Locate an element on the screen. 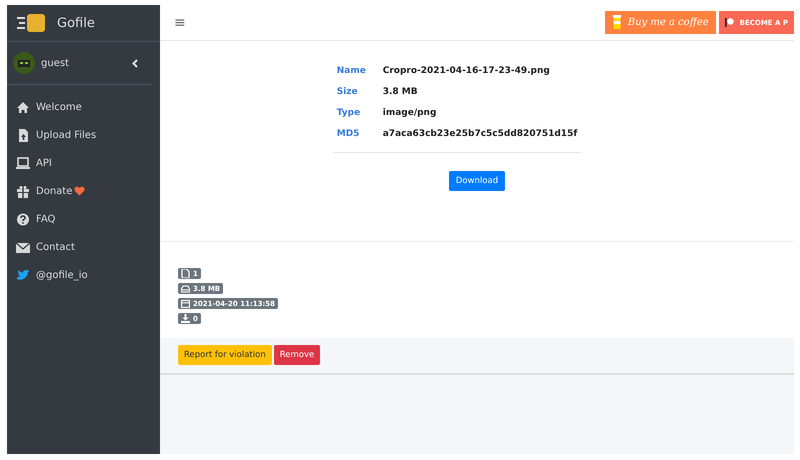 The image size is (800, 460). home-icon is located at coordinates (23, 107).